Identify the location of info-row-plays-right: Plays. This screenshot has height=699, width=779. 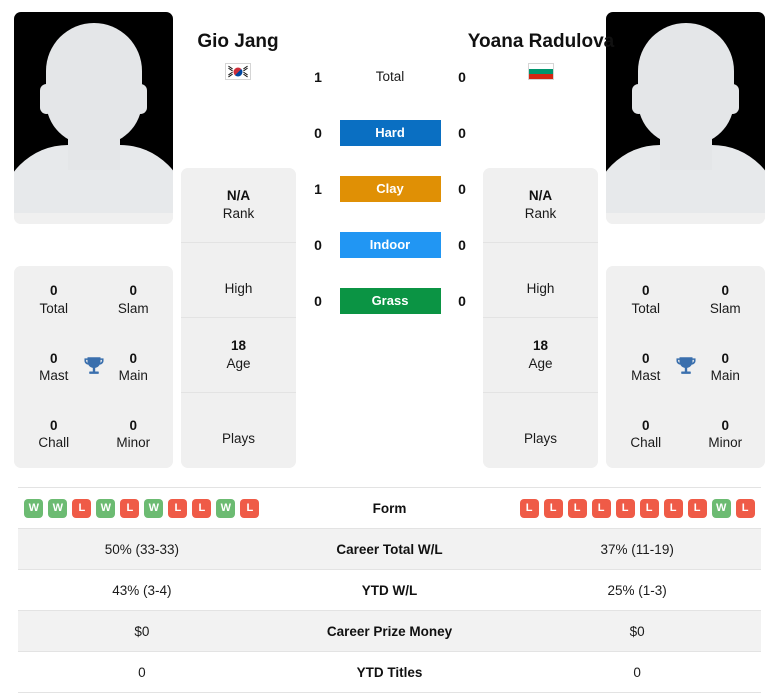
(540, 430).